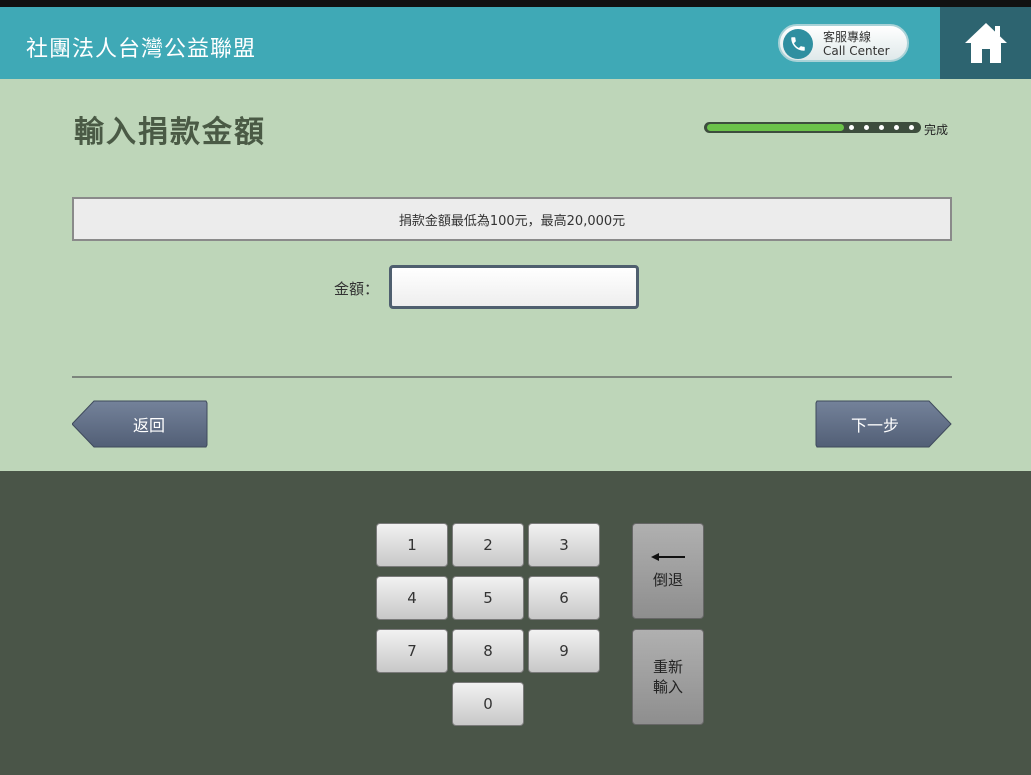 The image size is (1031, 775). I want to click on divider, so click(512, 377).